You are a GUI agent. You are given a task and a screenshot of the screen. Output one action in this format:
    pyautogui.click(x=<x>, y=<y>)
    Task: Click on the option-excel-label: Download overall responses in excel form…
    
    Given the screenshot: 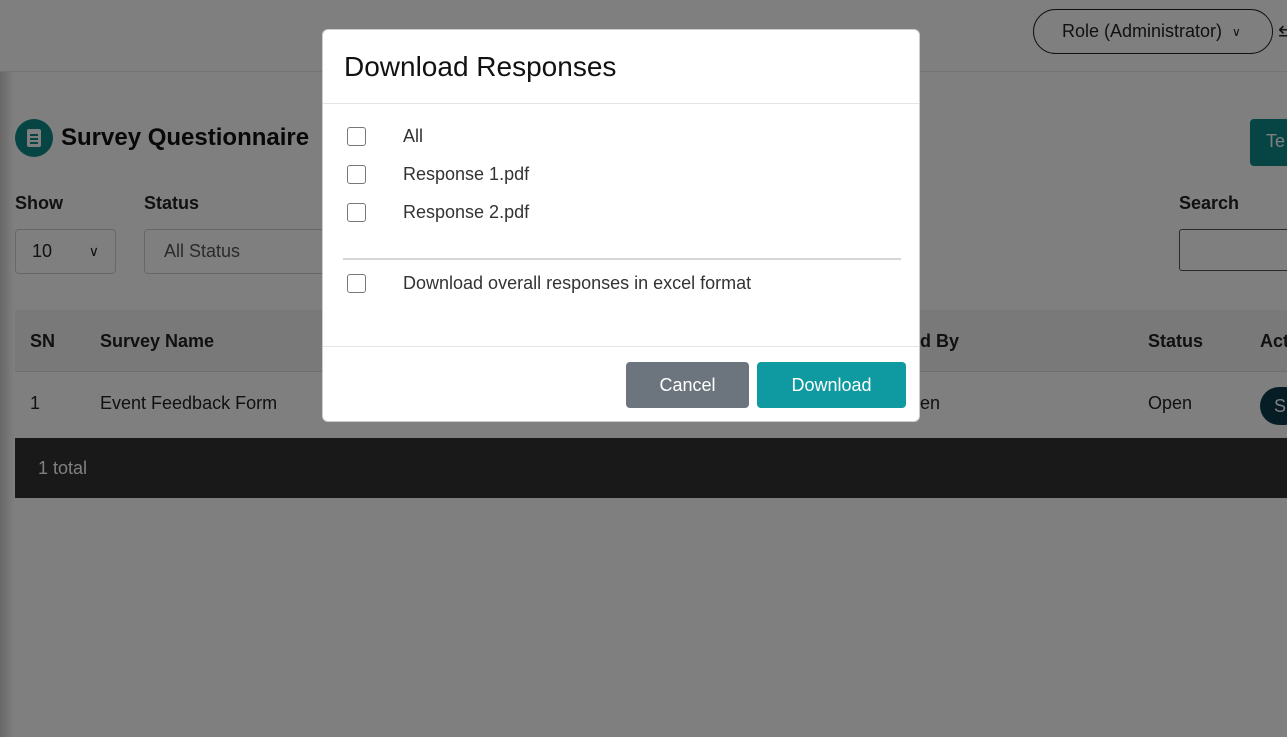 What is the action you would take?
    pyautogui.click(x=577, y=283)
    